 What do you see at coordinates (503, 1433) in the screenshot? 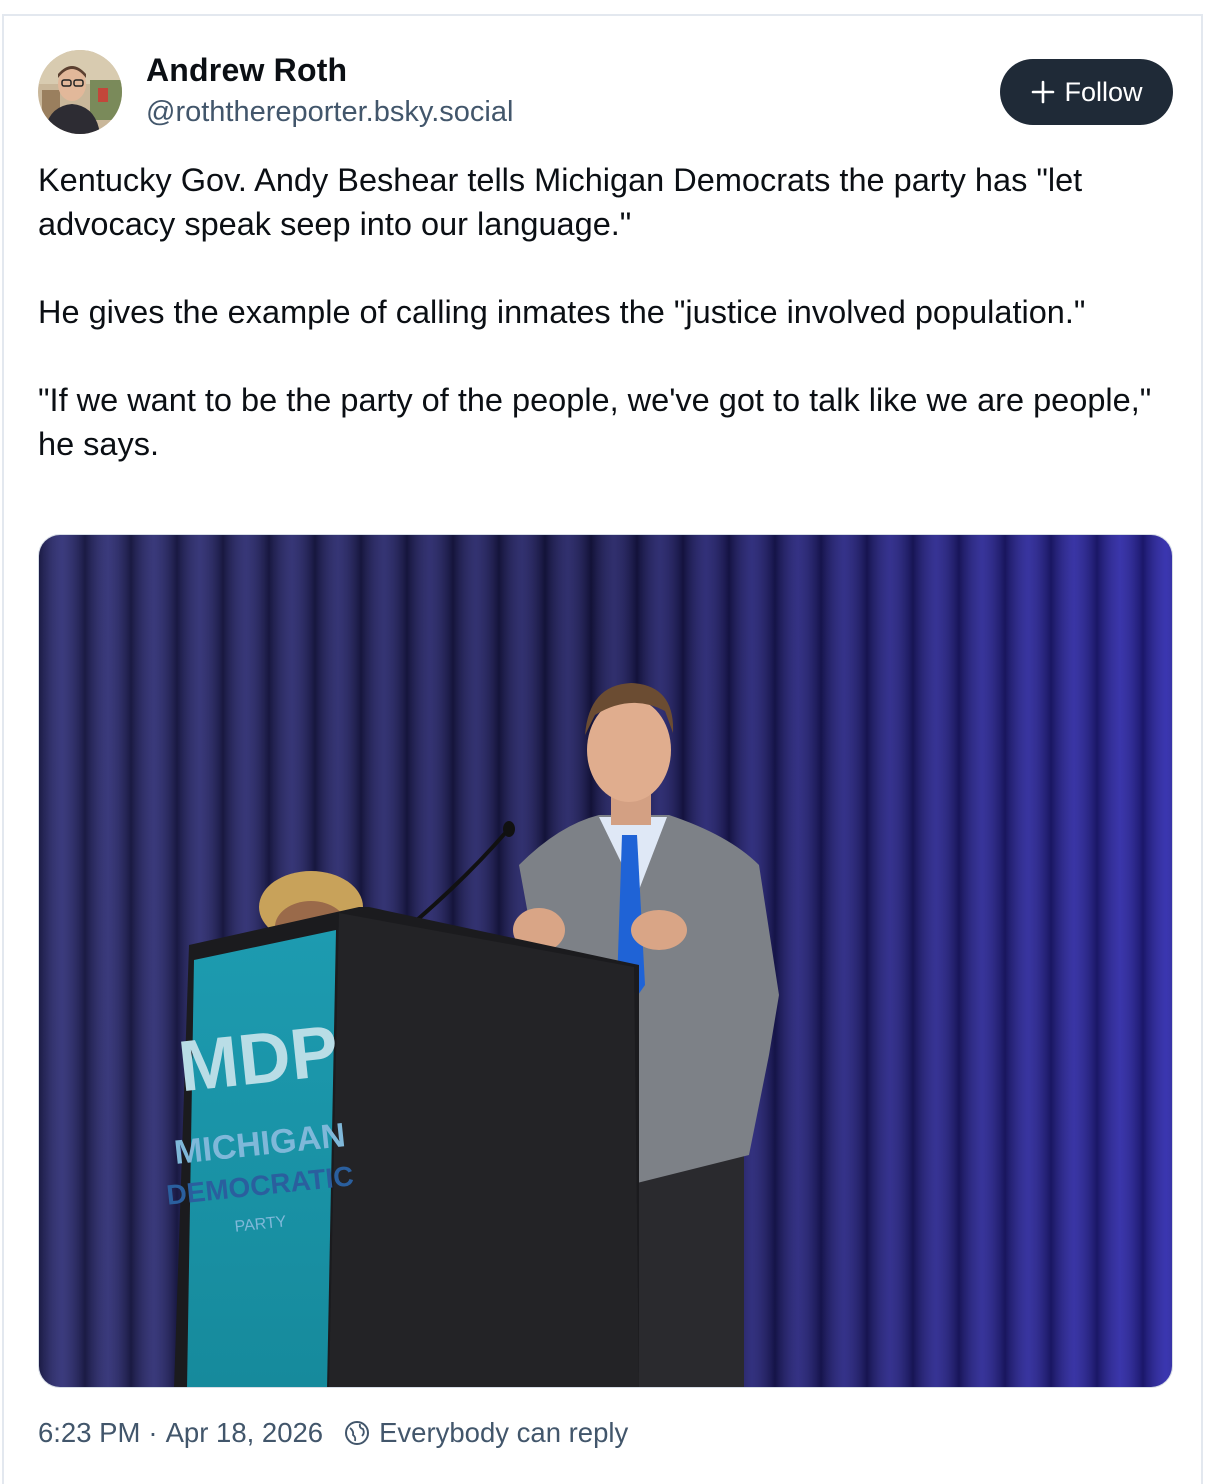
I see `reply-setting: Everybody can reply` at bounding box center [503, 1433].